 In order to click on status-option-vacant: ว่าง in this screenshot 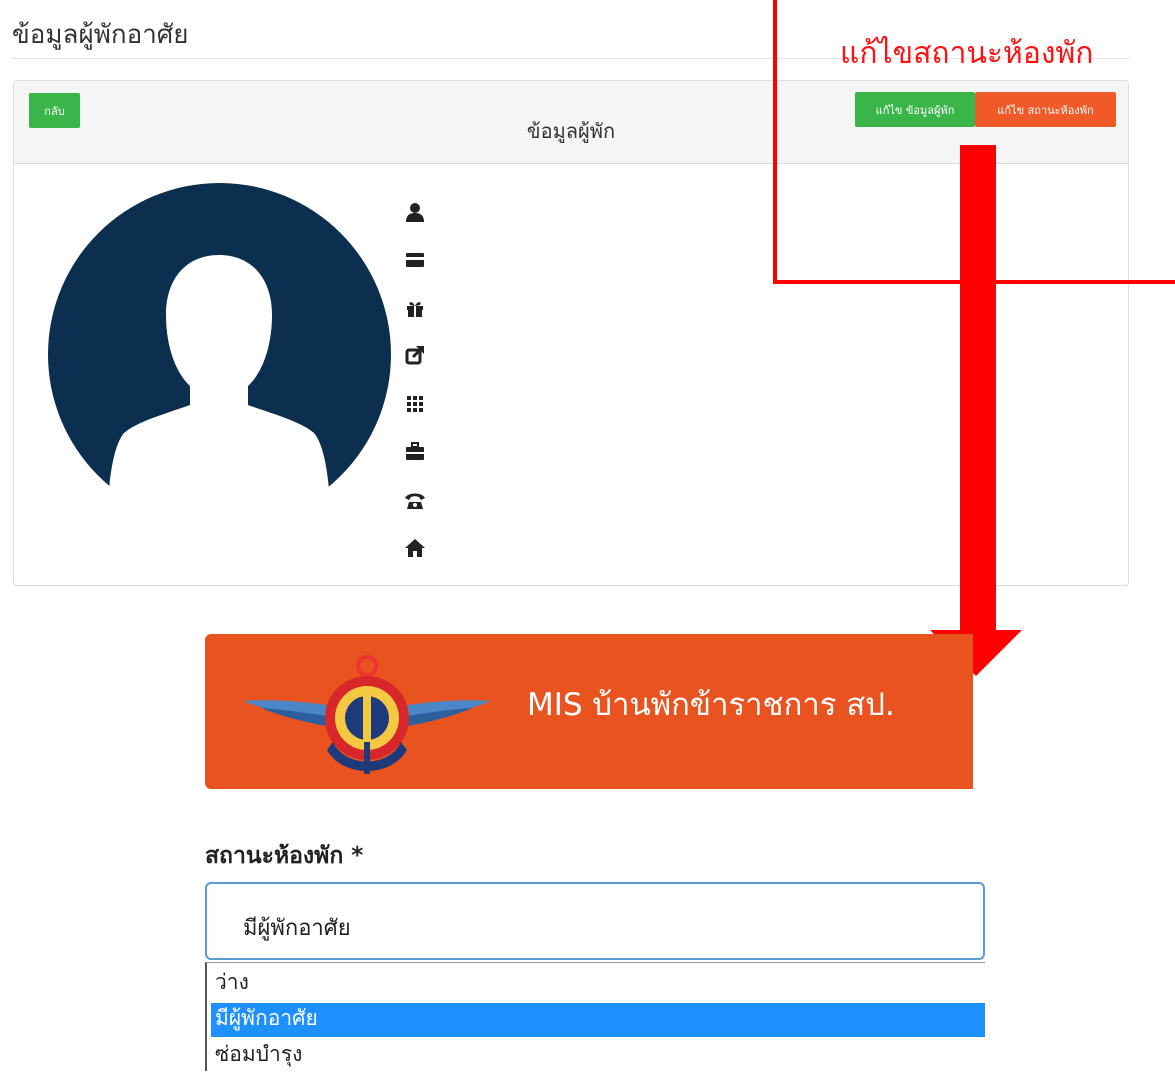, I will do `click(598, 984)`.